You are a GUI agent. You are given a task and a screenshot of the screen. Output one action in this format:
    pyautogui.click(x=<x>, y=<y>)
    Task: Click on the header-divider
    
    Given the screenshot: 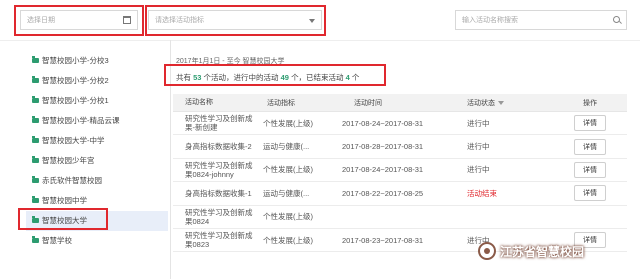 What is the action you would take?
    pyautogui.click(x=320, y=40)
    